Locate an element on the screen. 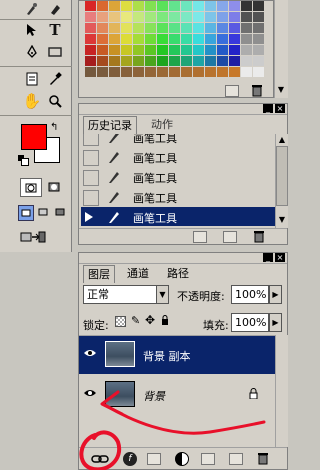  notes-icon is located at coordinates (32, 79).